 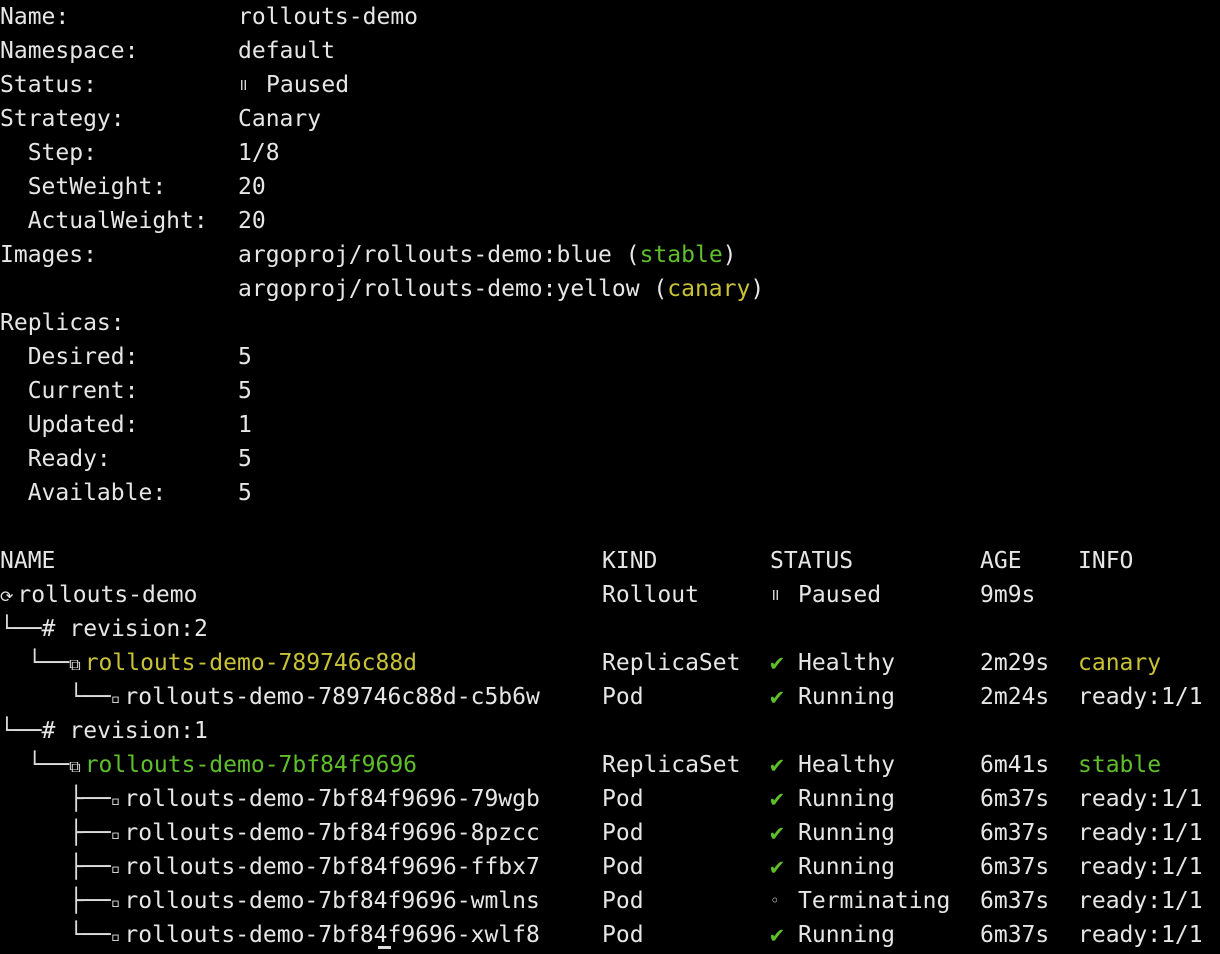 What do you see at coordinates (610, 187) in the screenshot?
I see `summary-setweight-row: SetWeight: 20` at bounding box center [610, 187].